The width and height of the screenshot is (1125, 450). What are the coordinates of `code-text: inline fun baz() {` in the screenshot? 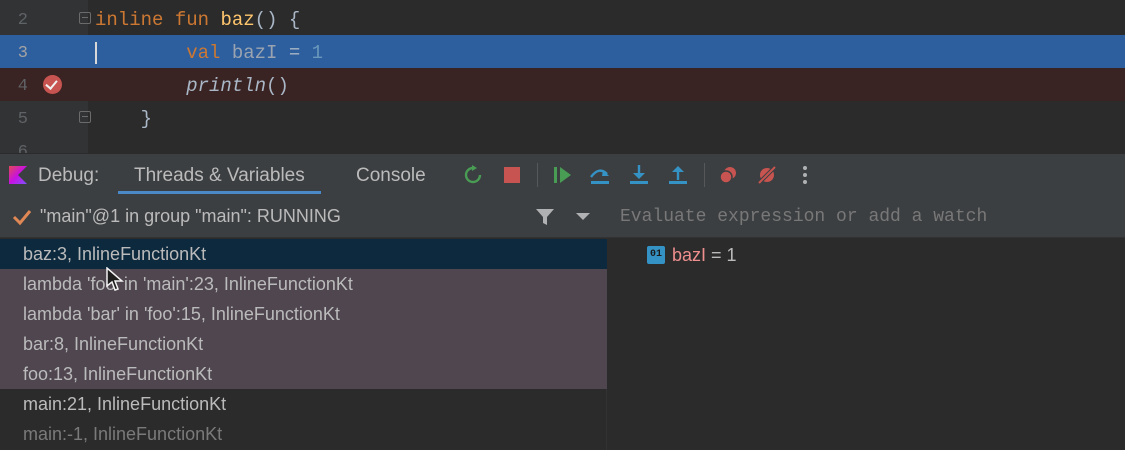 It's located at (197, 18).